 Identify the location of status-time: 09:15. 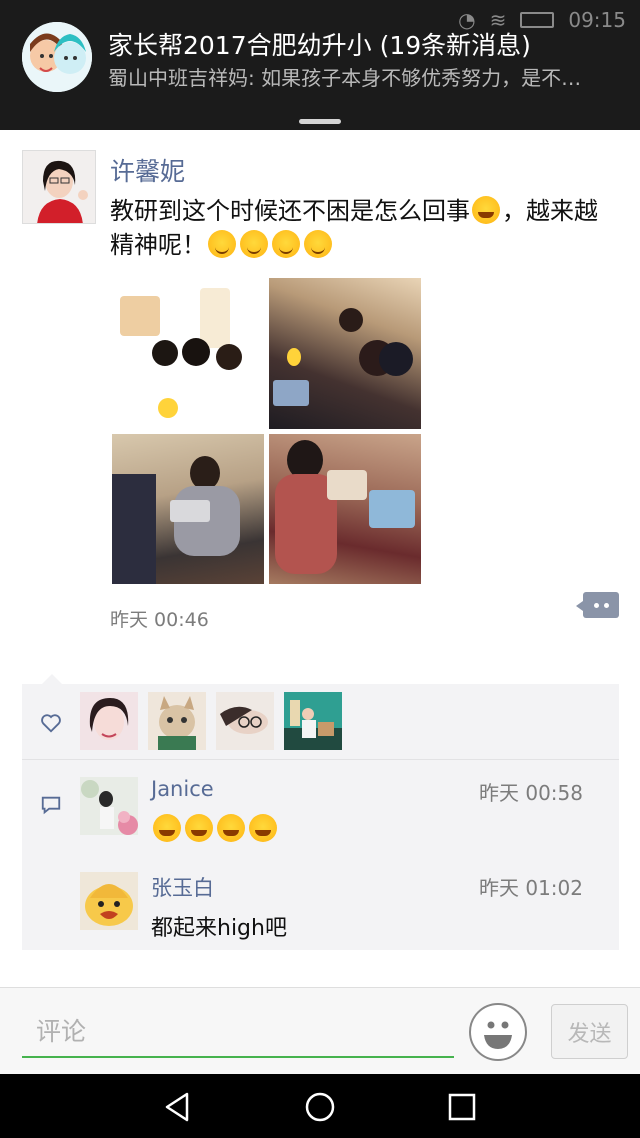
(597, 20).